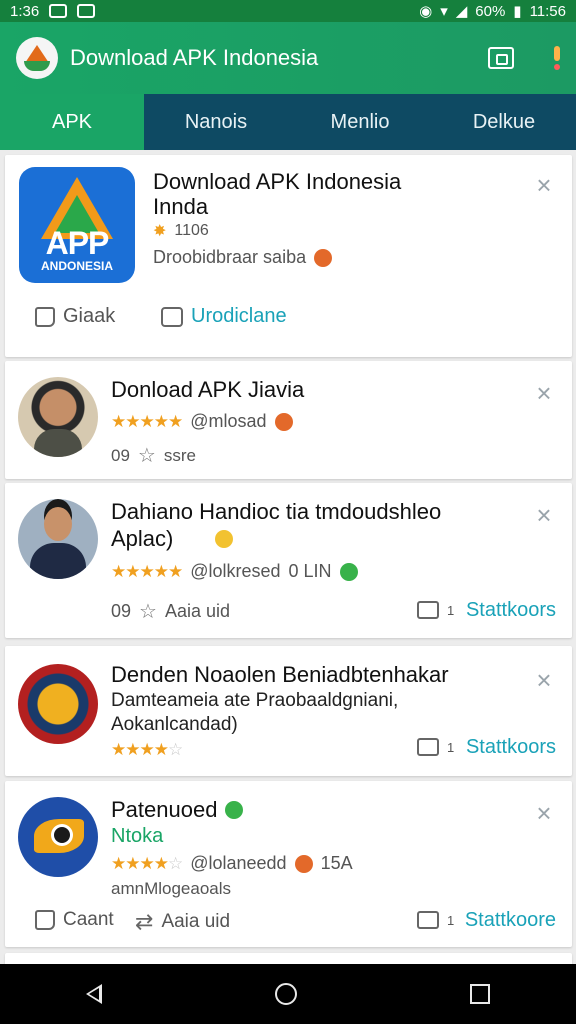 The image size is (576, 1024). What do you see at coordinates (461, 11) in the screenshot?
I see `signal-icon: ◢` at bounding box center [461, 11].